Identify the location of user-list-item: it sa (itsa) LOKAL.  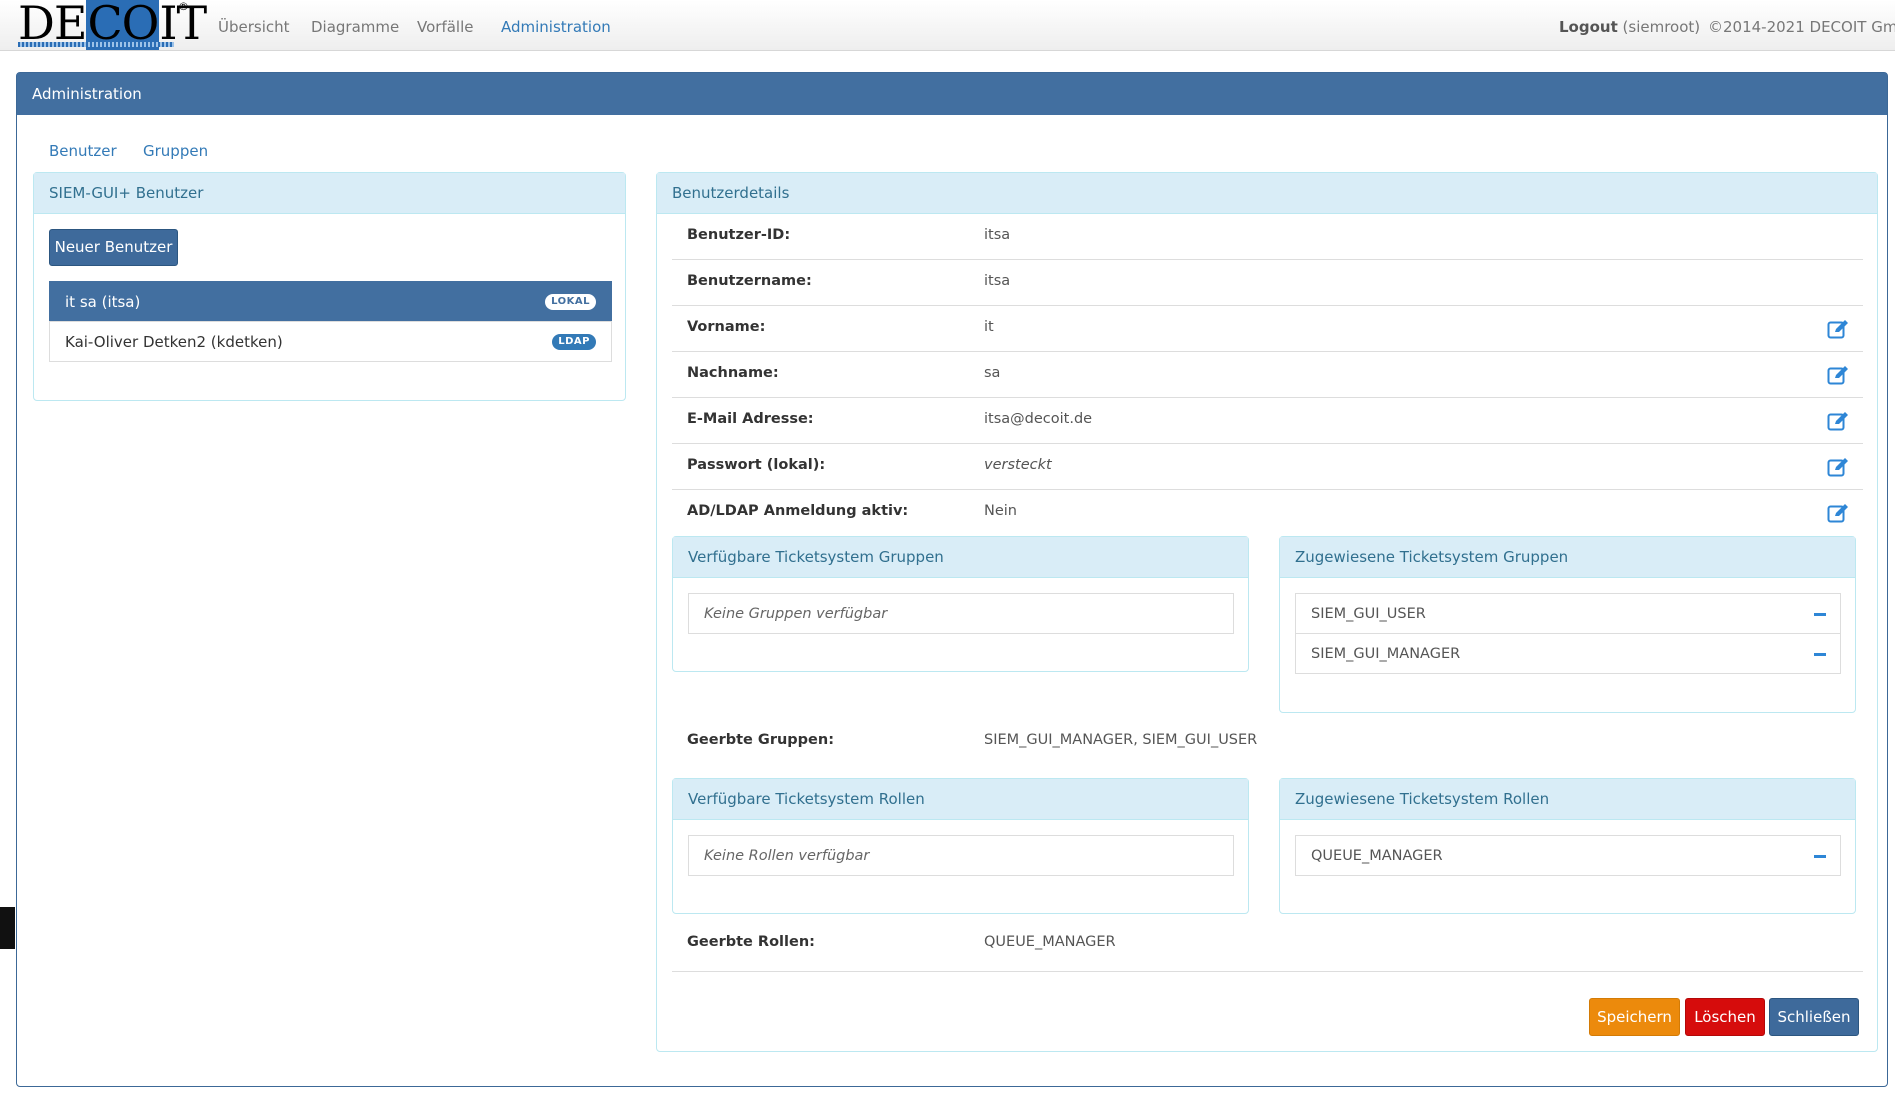
(330, 301).